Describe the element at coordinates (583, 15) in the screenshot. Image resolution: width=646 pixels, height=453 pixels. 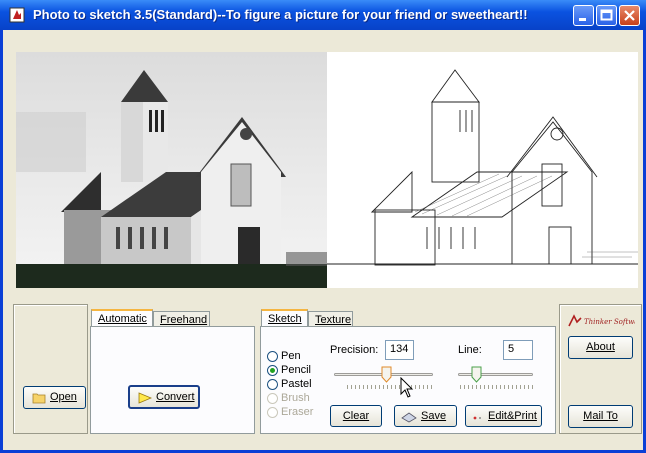
I see `minimize-button` at that location.